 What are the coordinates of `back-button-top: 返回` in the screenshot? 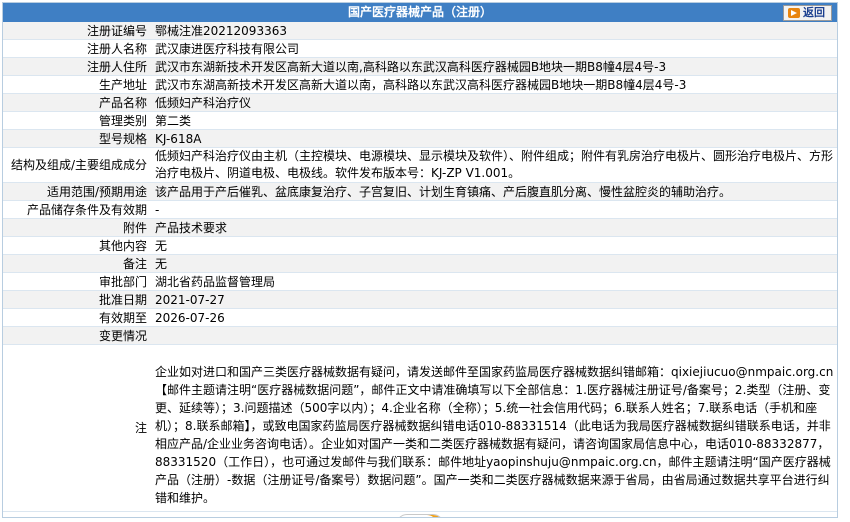 It's located at (807, 13).